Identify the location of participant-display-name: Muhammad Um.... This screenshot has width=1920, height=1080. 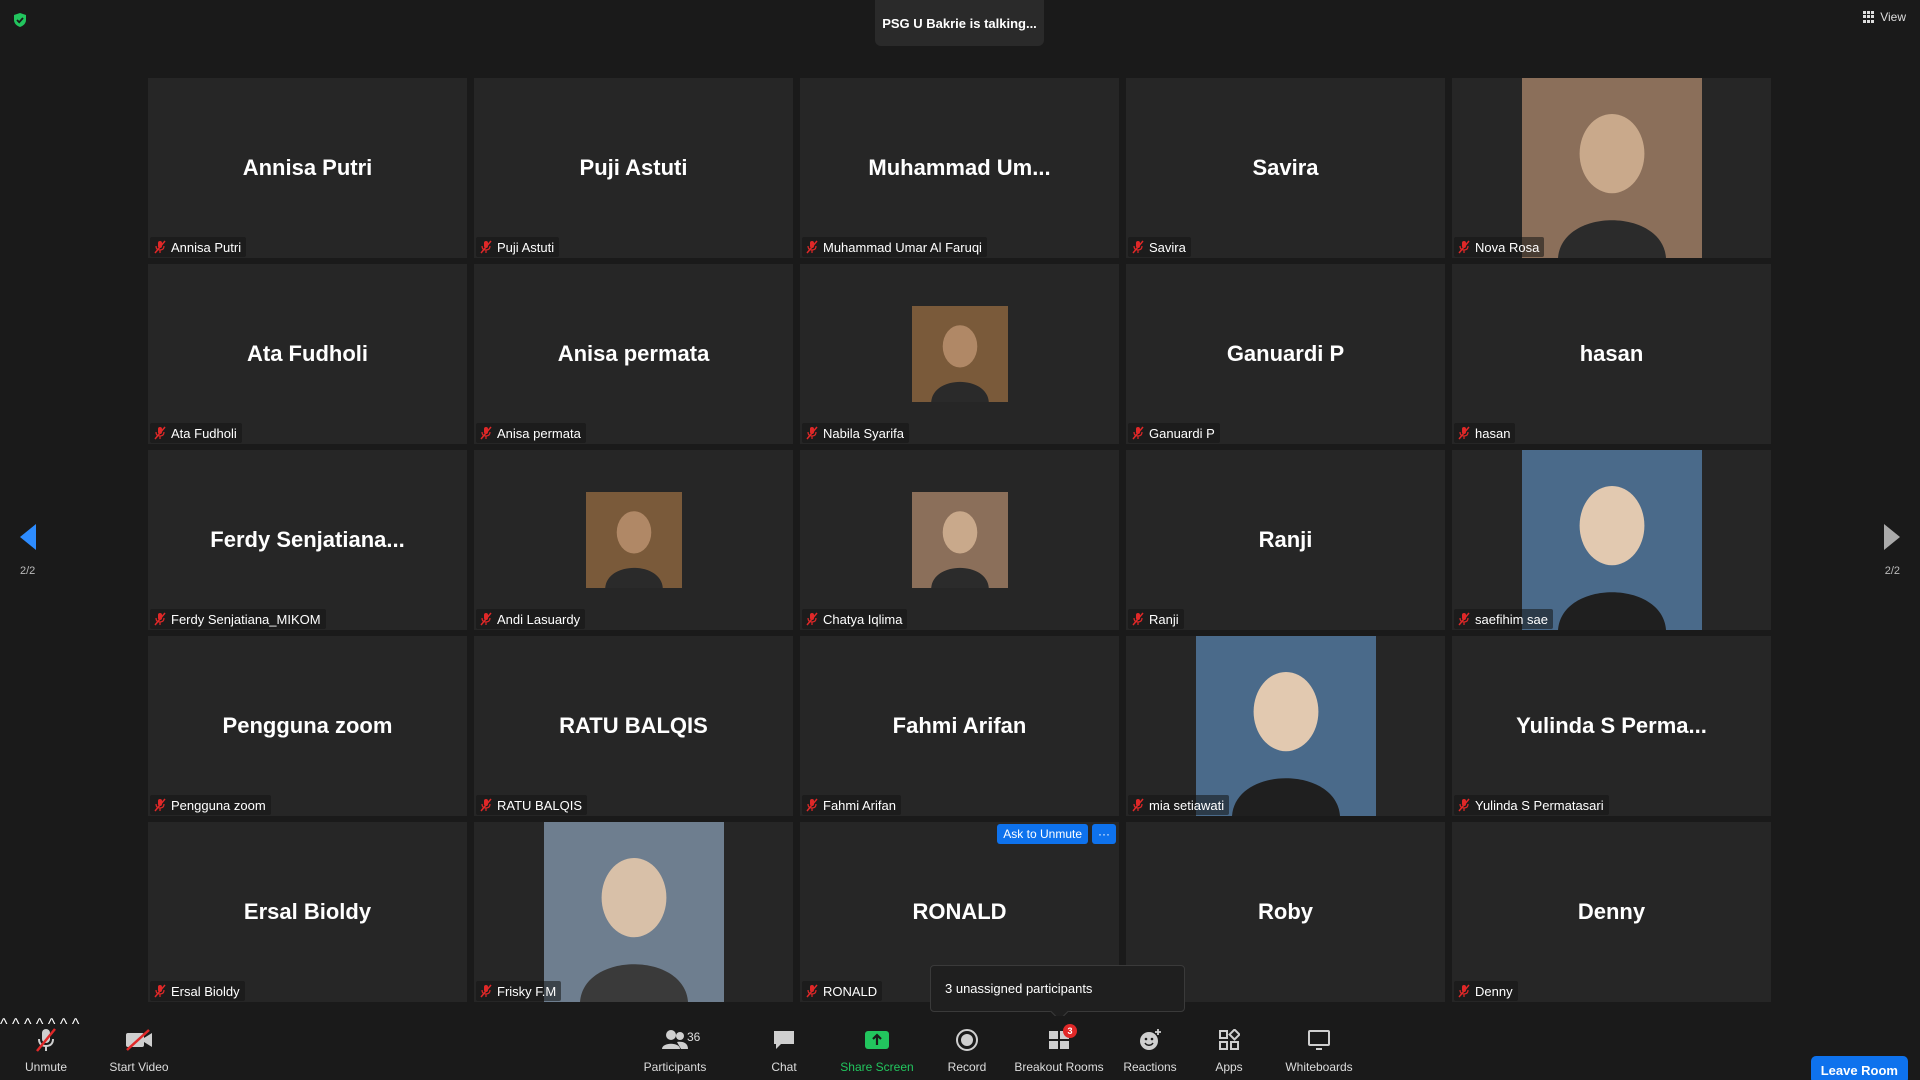
(959, 167).